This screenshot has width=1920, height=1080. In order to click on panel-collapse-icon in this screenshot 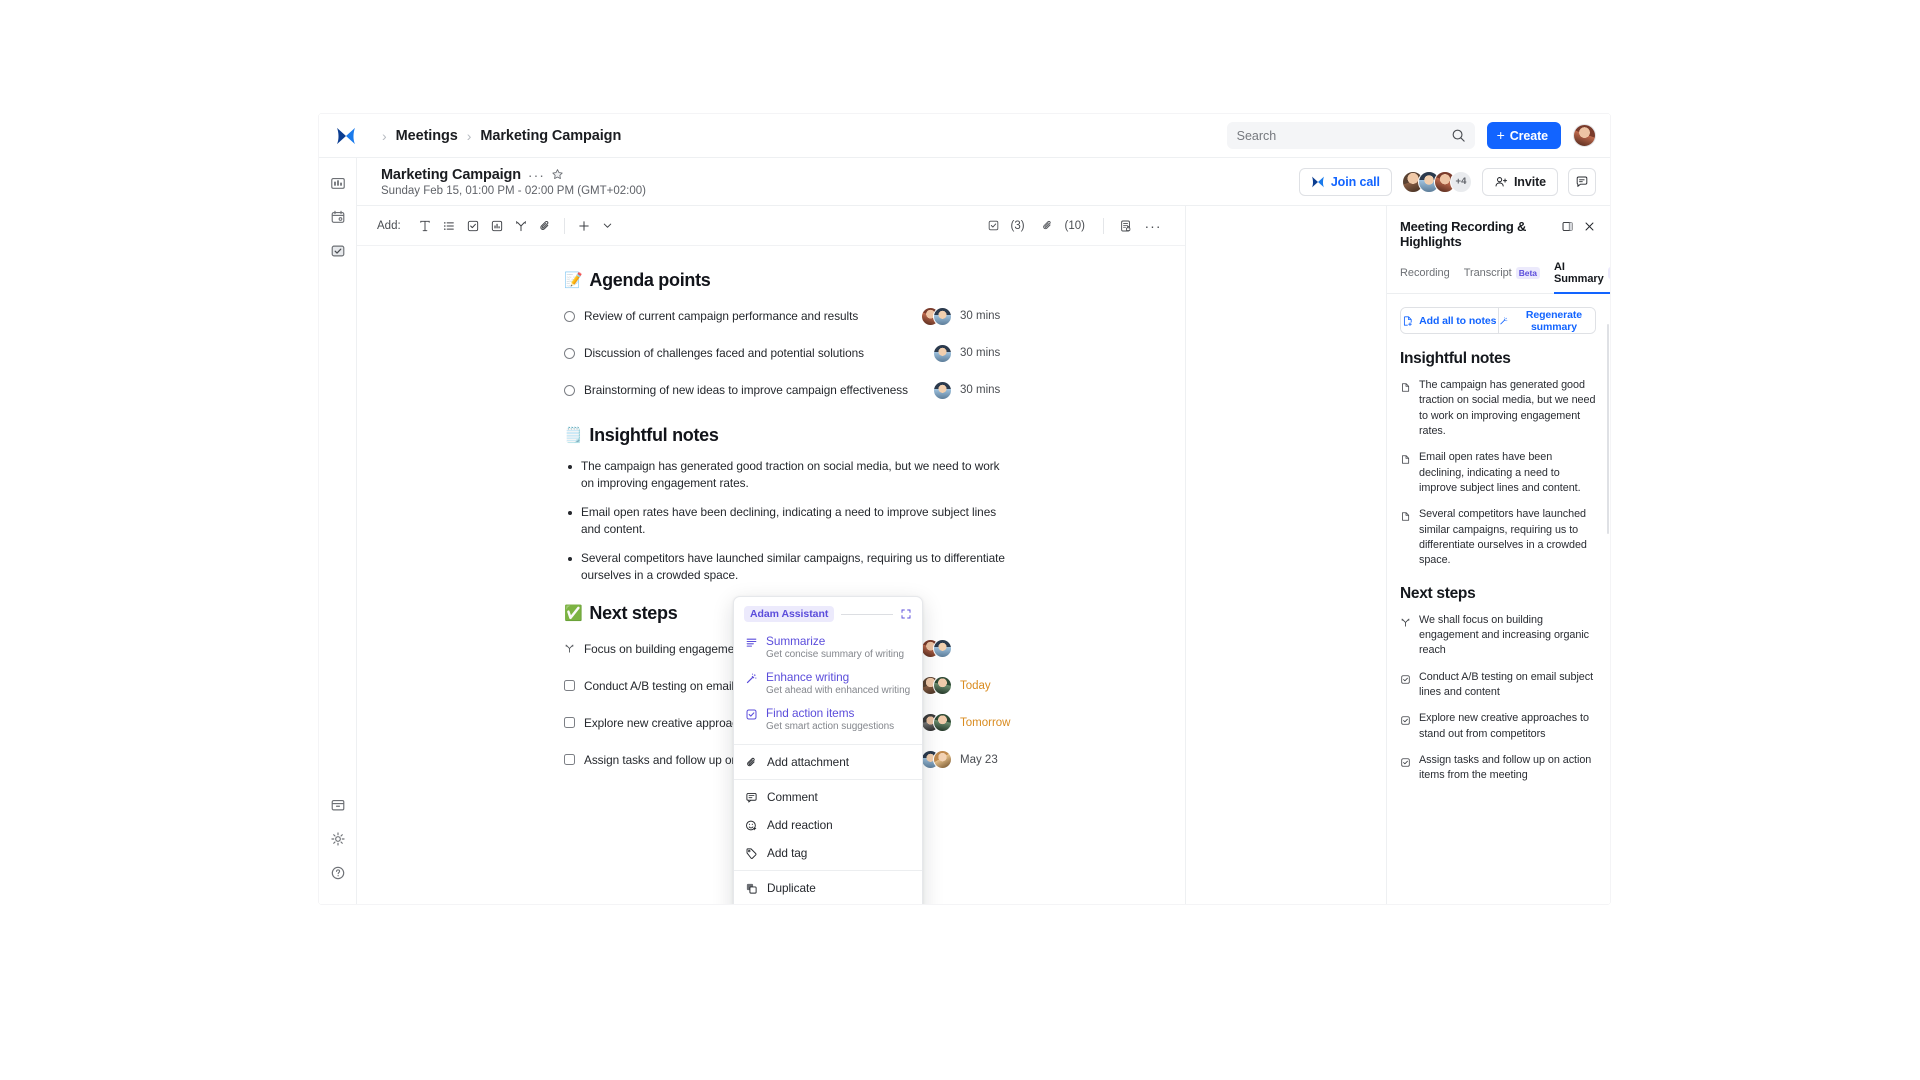, I will do `click(1567, 226)`.